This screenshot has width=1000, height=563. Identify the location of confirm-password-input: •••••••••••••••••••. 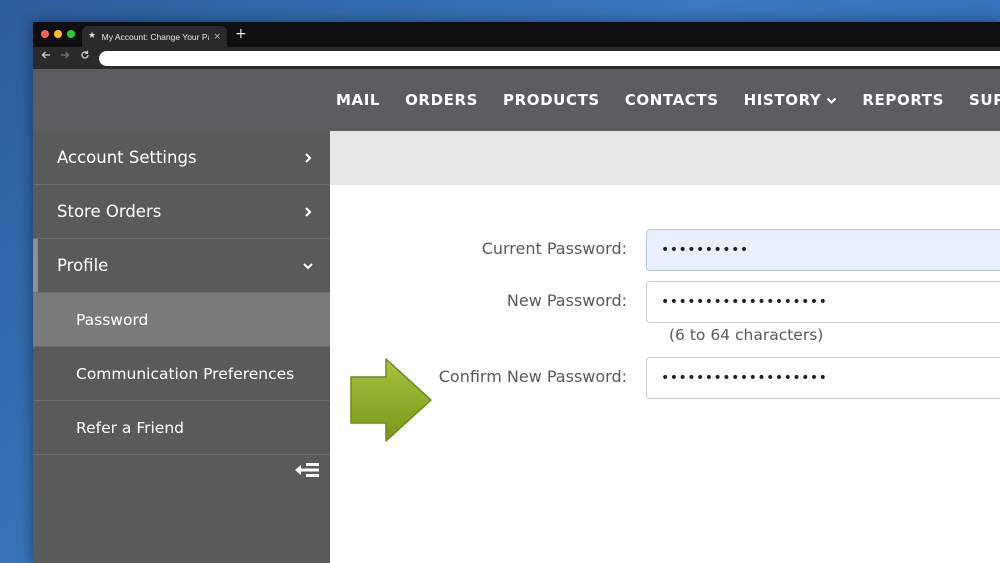
(823, 378).